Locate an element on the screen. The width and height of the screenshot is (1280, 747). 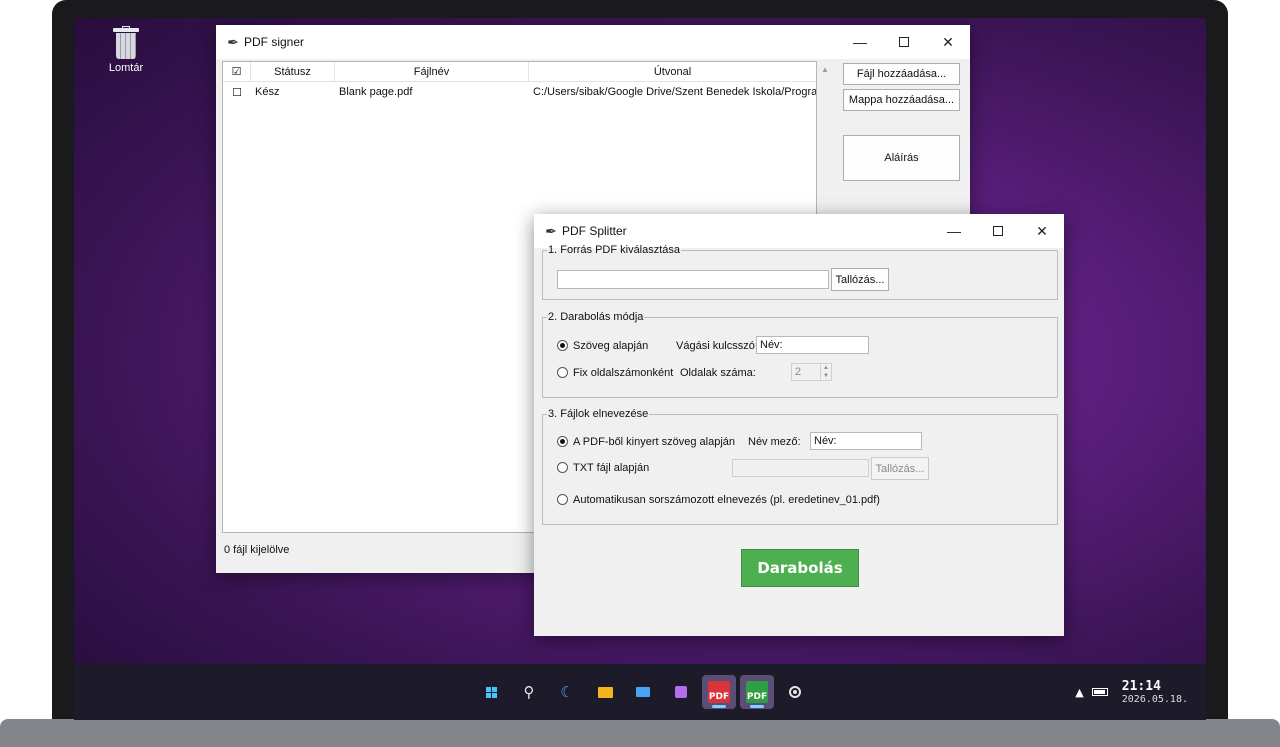
start-icon is located at coordinates (491, 692).